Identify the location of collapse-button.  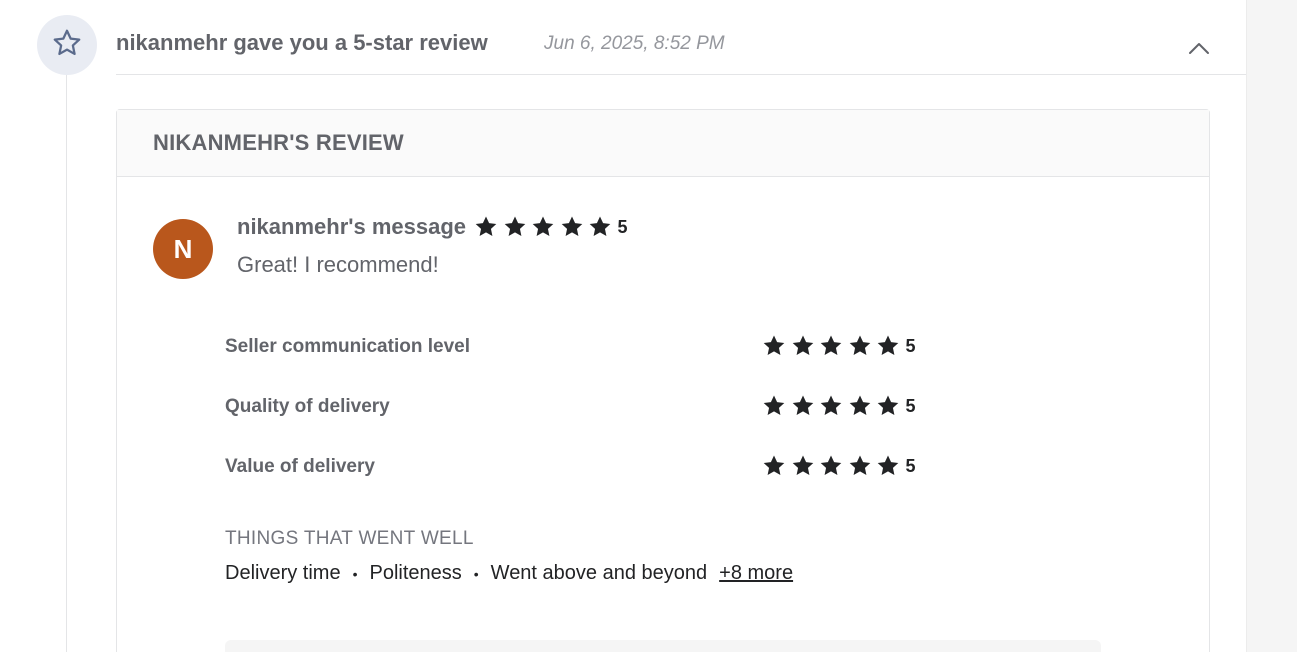
(1199, 50).